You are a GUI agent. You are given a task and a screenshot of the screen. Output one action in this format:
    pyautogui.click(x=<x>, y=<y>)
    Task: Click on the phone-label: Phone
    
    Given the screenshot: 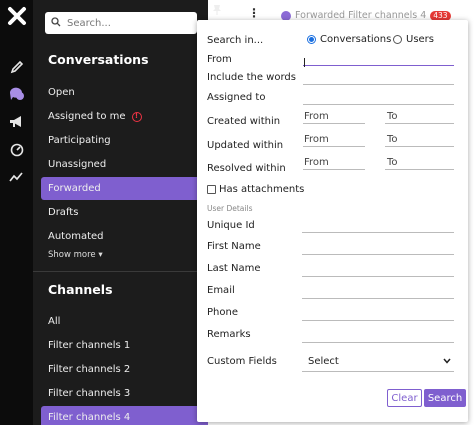 What is the action you would take?
    pyautogui.click(x=222, y=312)
    